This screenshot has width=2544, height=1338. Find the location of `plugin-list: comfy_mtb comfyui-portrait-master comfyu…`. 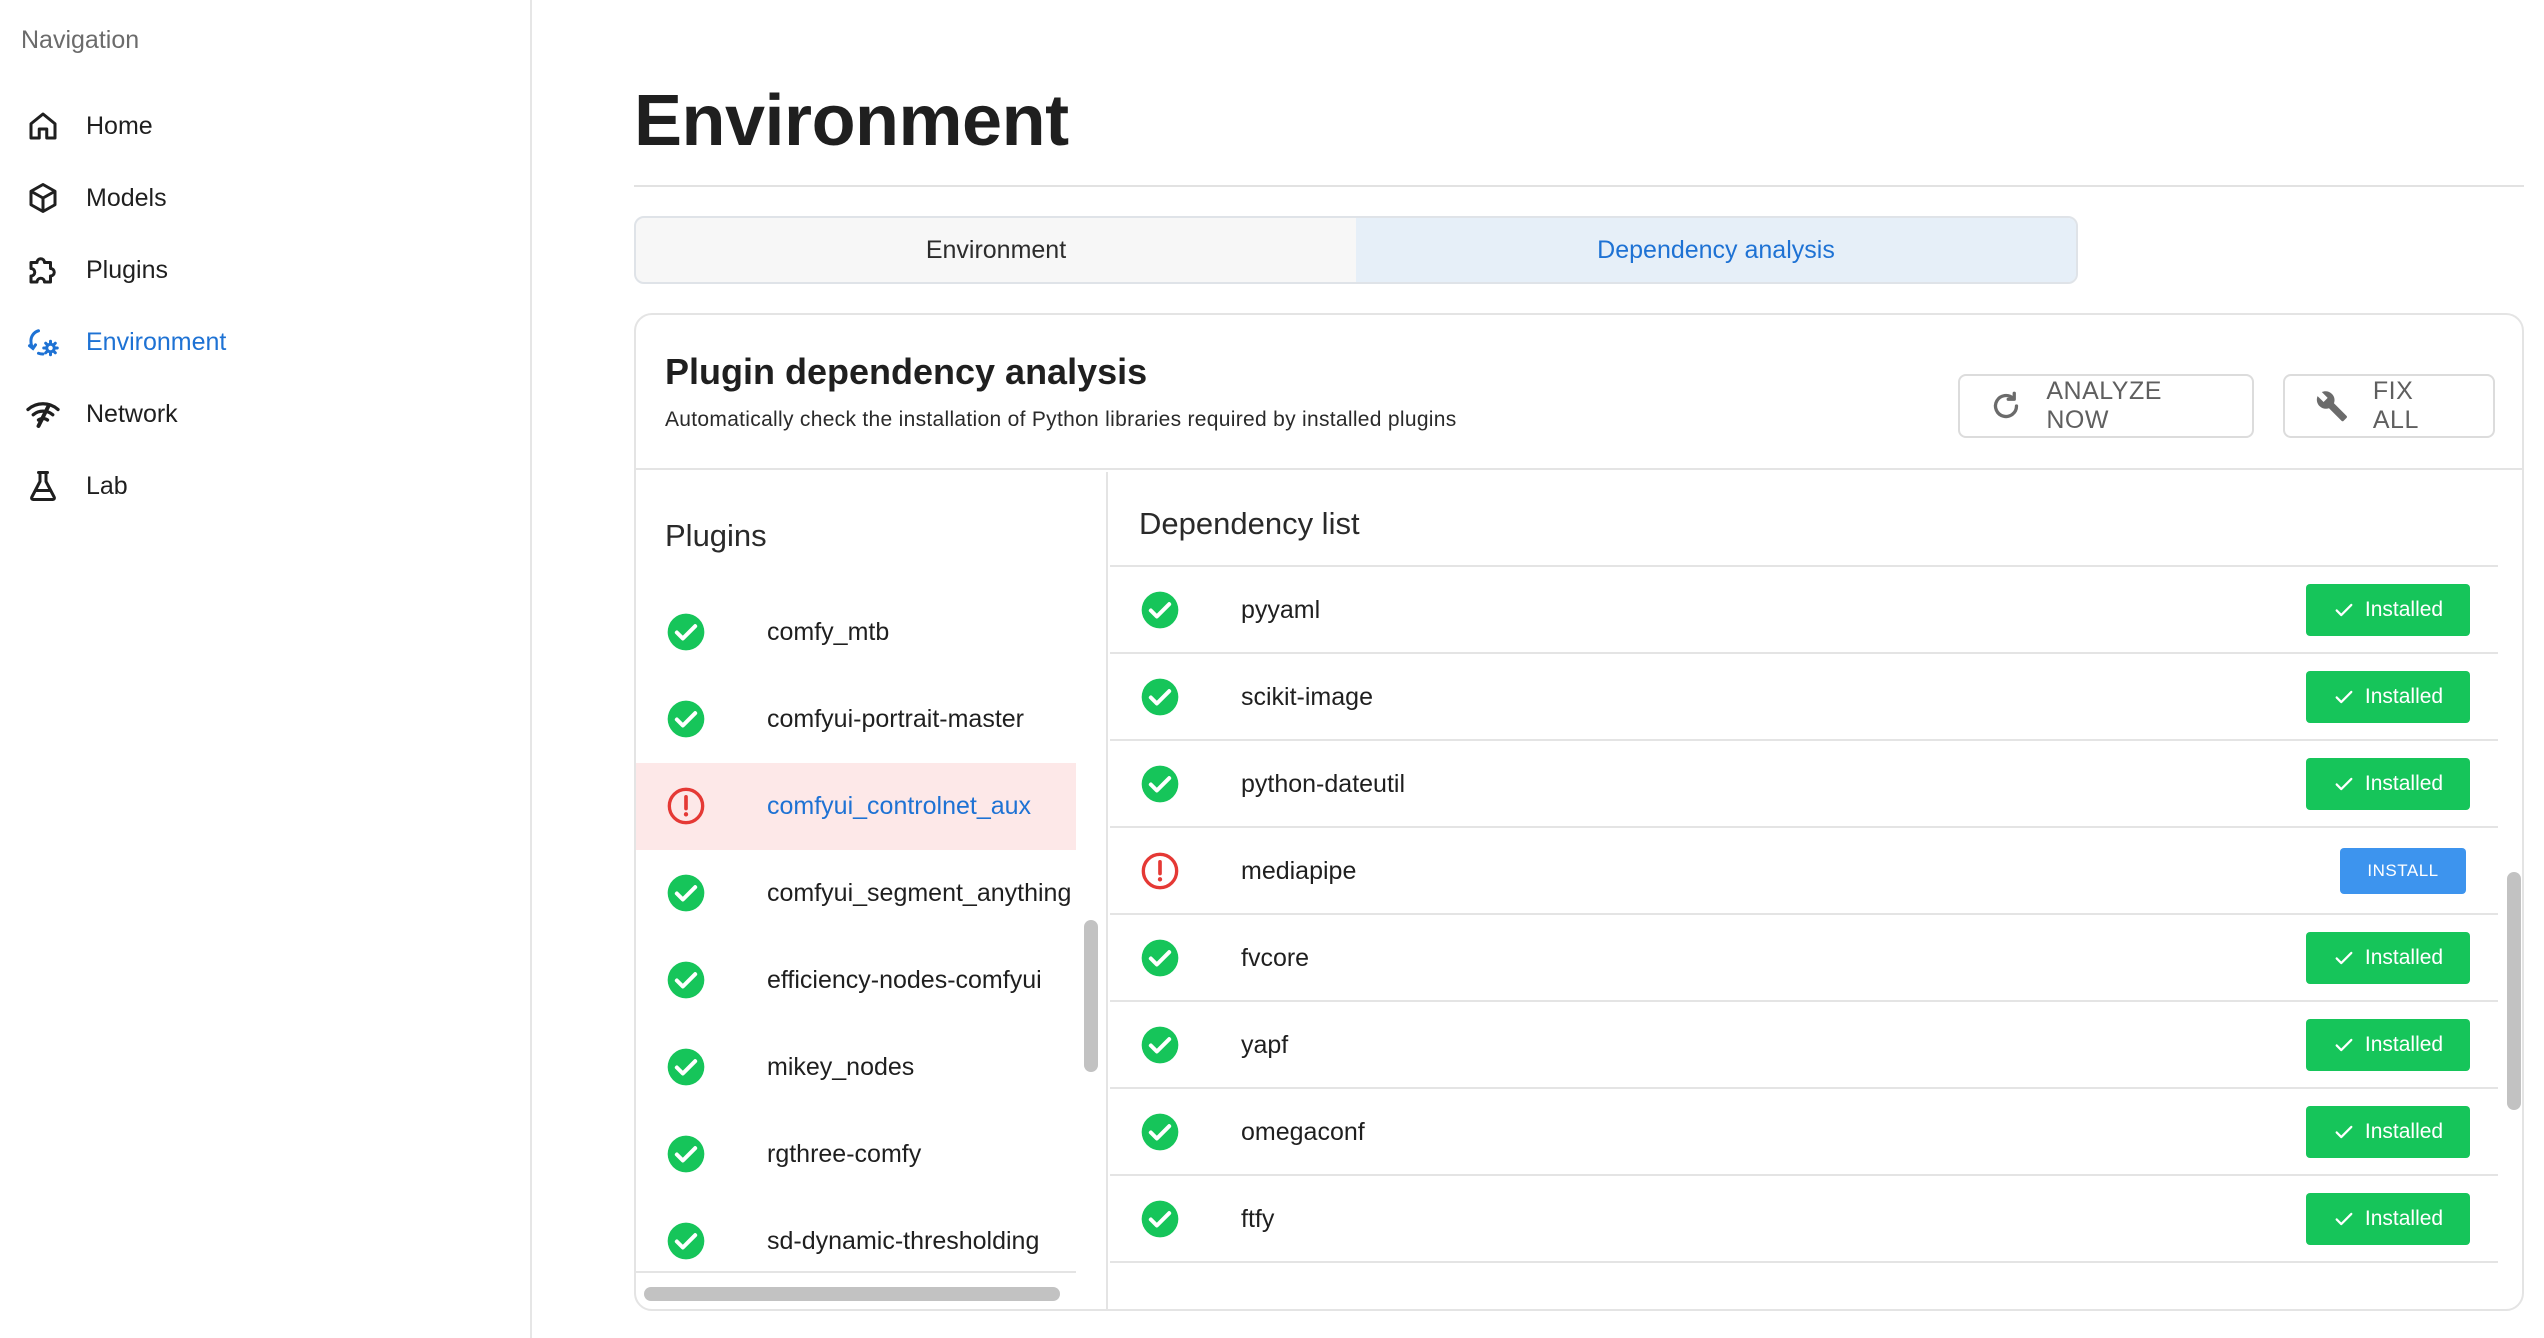

plugin-list: comfy_mtb comfyui-portrait-master comfyu… is located at coordinates (856, 931).